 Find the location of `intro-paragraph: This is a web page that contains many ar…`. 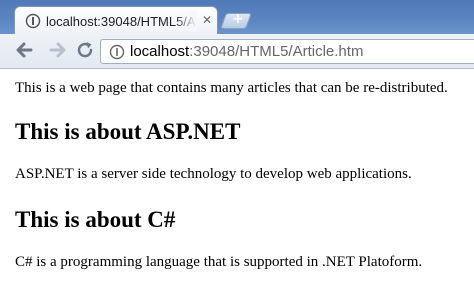

intro-paragraph: This is a web page that contains many ar… is located at coordinates (231, 88).